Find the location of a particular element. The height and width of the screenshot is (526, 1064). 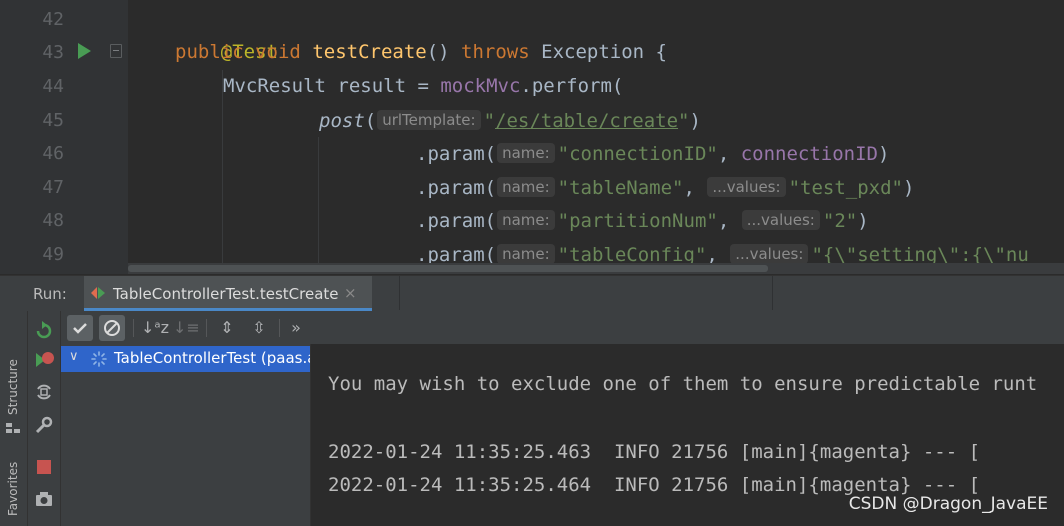

call-token: .perform( is located at coordinates (572, 86).